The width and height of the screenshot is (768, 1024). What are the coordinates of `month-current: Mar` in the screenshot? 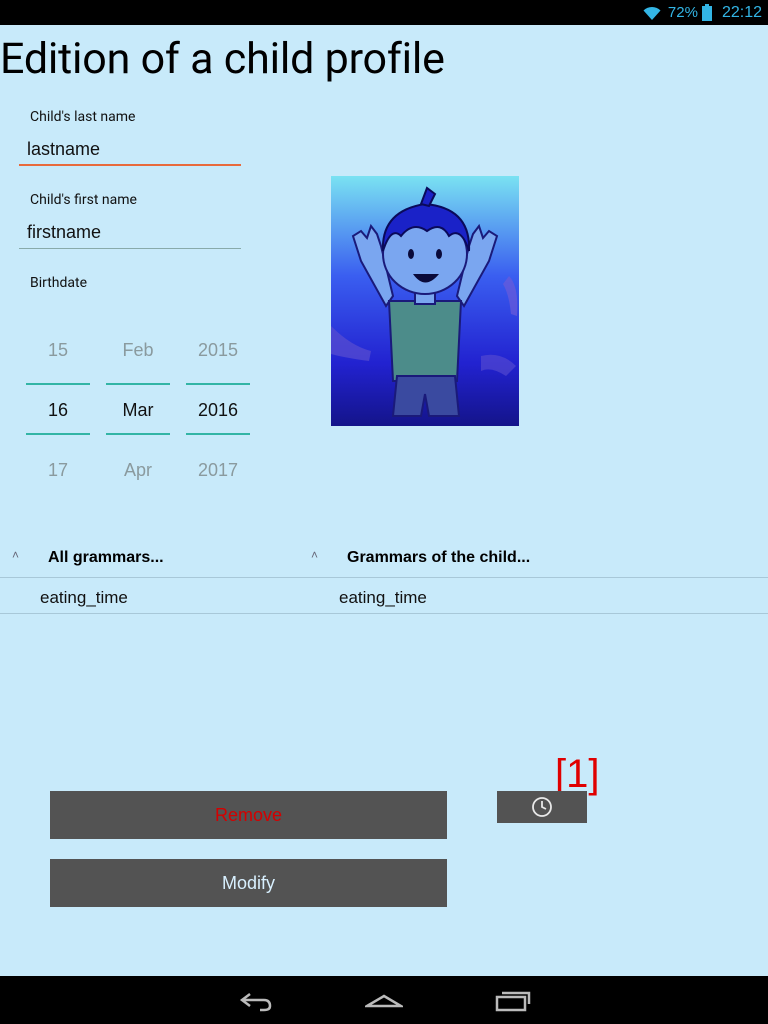 It's located at (138, 410).